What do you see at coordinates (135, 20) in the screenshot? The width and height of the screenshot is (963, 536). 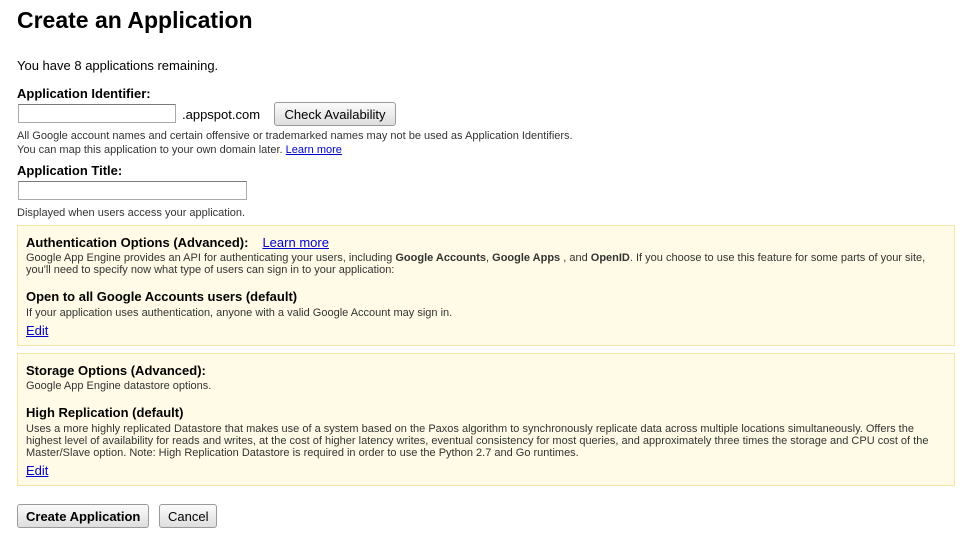 I see `page-title: Create an Application` at bounding box center [135, 20].